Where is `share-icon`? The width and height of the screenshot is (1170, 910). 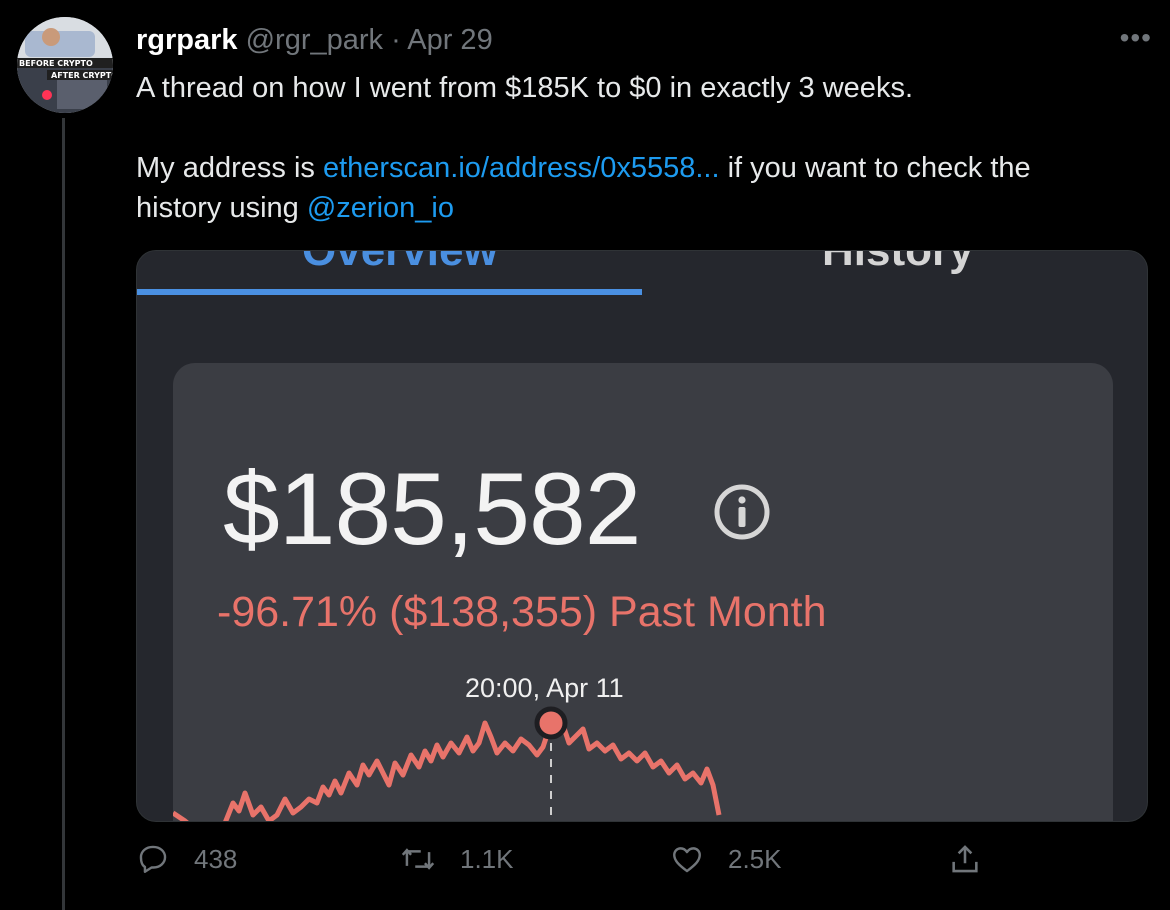
share-icon is located at coordinates (965, 859).